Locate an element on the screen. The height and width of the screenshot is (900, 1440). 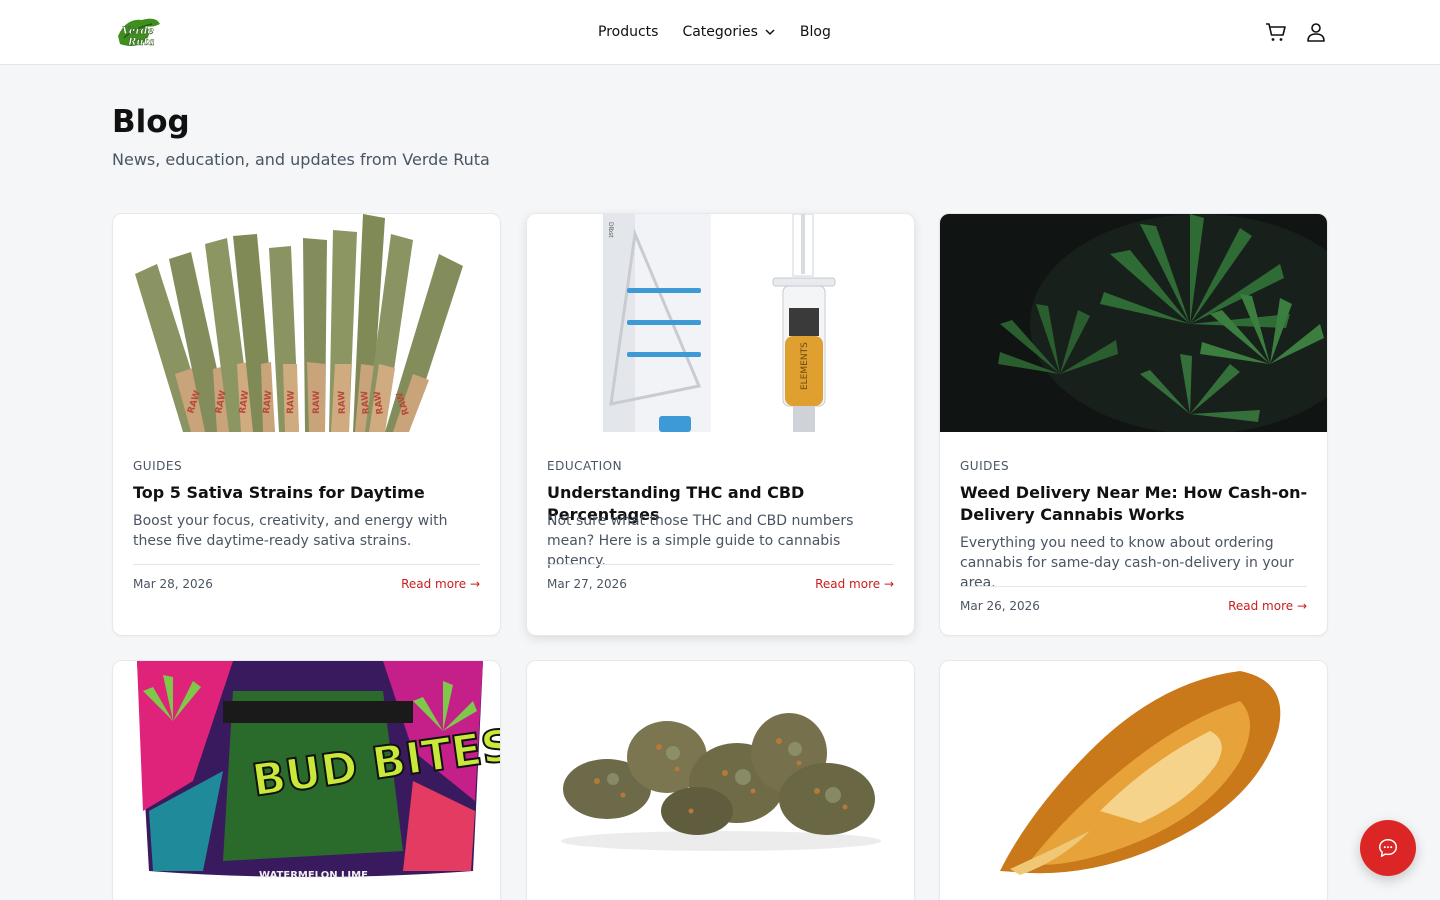
post-date: Mar 28, 2026 is located at coordinates (173, 584).